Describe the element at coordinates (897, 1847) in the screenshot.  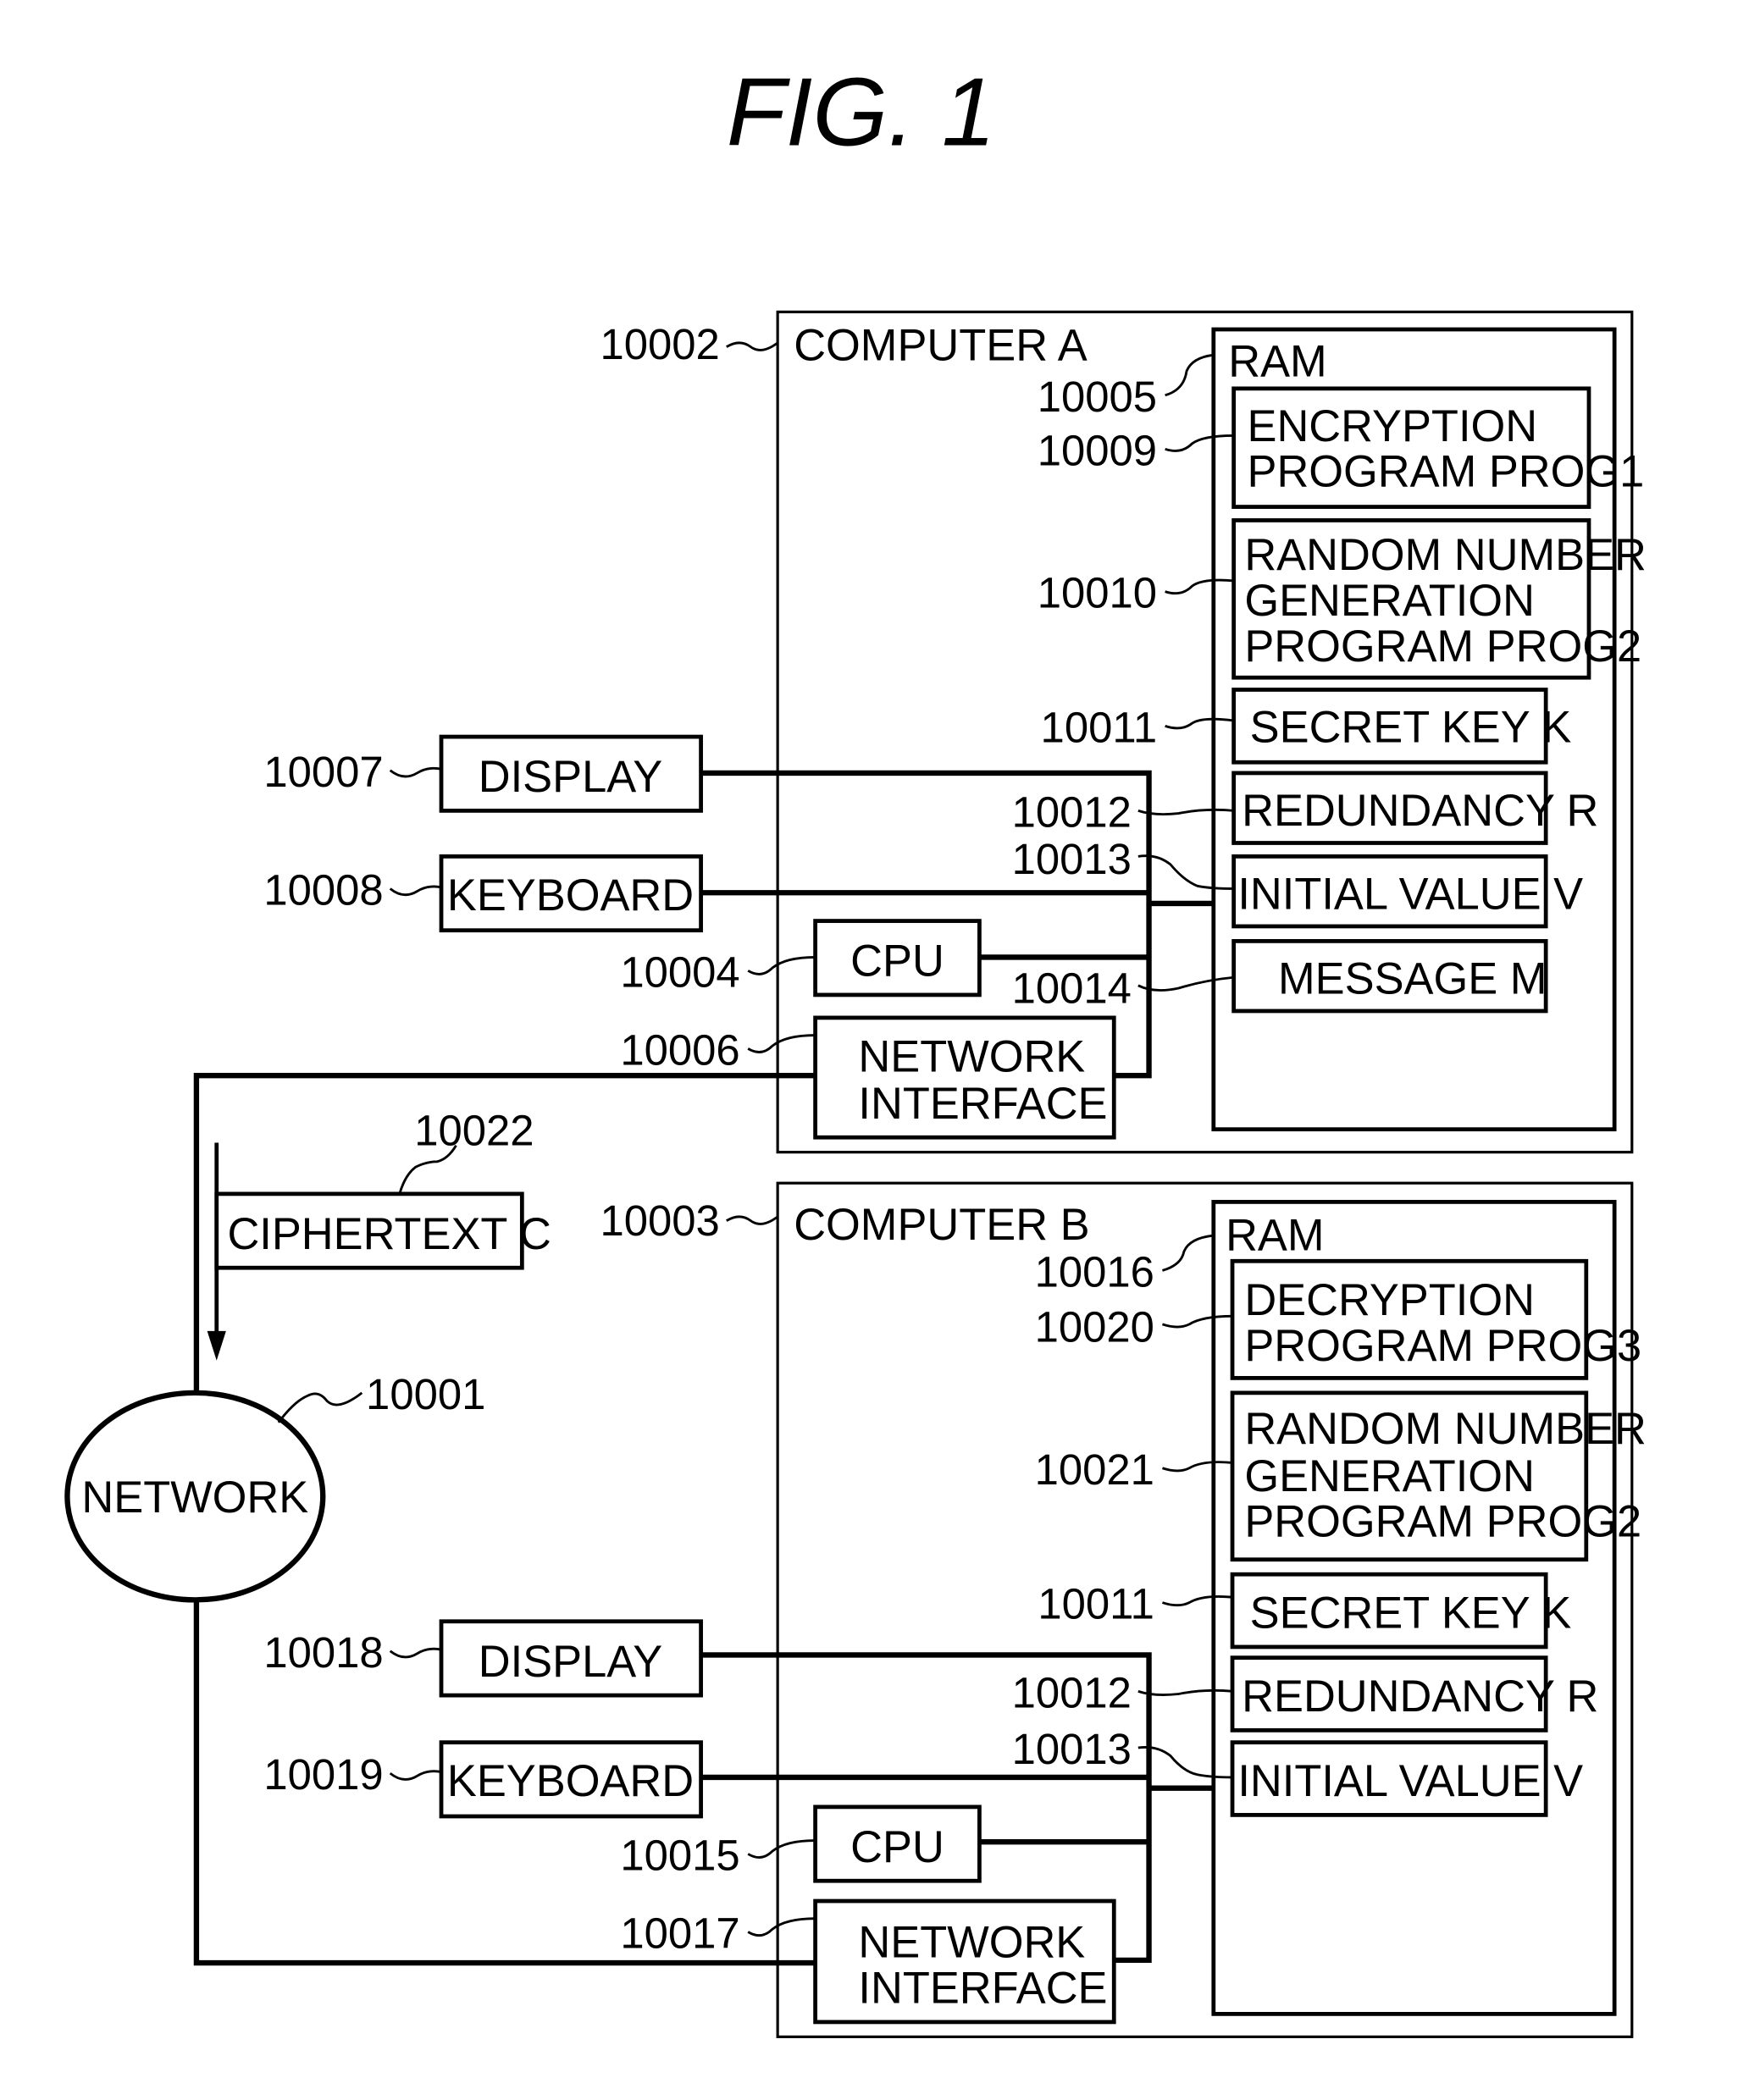
I see `cpu-b-label: CPU` at that location.